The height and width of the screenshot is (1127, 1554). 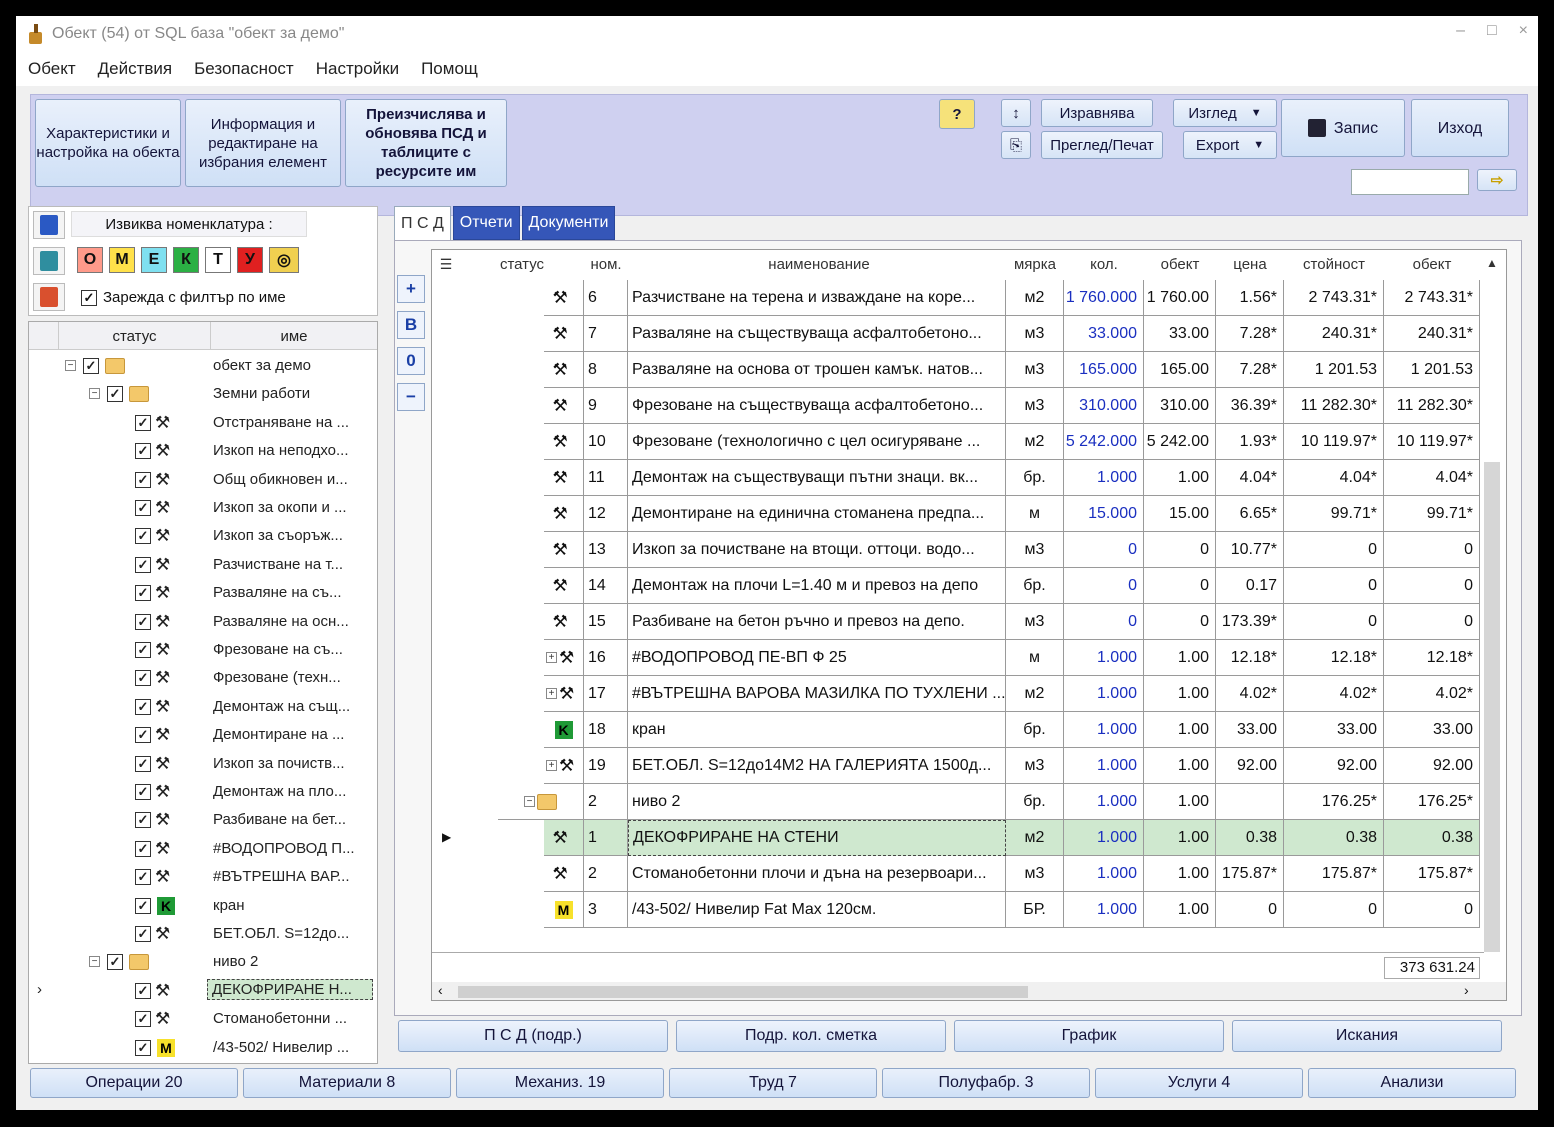 What do you see at coordinates (357, 69) in the screenshot?
I see `menu-settings: Настройки` at bounding box center [357, 69].